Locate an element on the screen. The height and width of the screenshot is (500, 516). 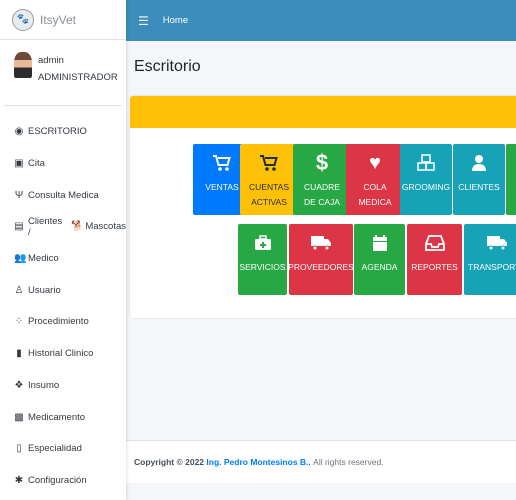
medkit-icon: ▩ is located at coordinates (19, 417).